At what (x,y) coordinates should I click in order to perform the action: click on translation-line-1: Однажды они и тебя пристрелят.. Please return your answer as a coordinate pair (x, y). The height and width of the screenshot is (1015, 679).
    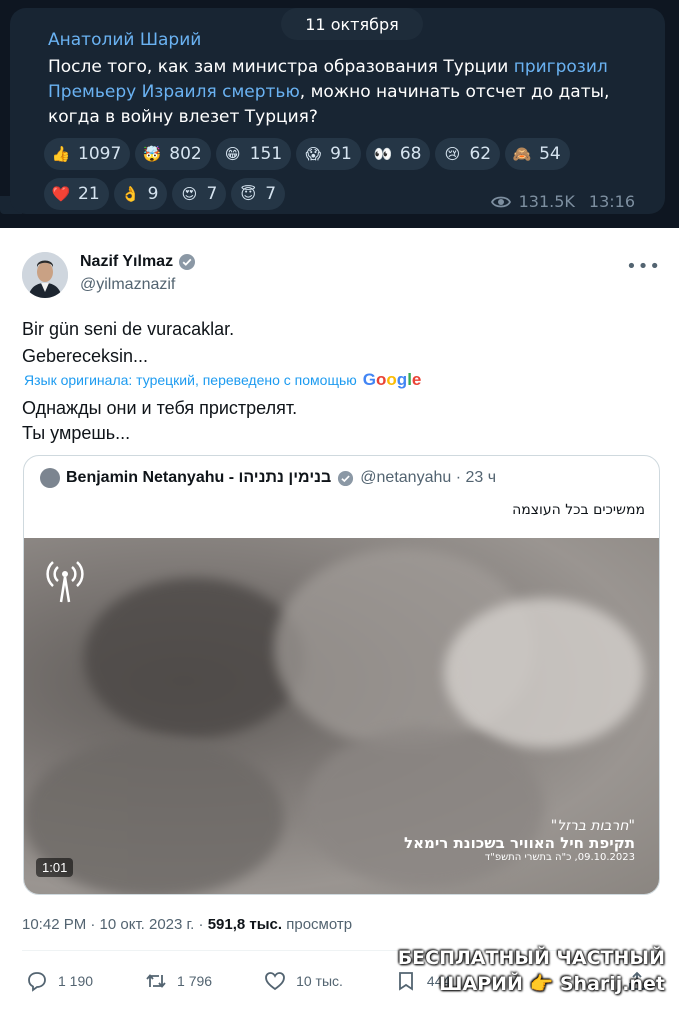
    Looking at the image, I should click on (160, 408).